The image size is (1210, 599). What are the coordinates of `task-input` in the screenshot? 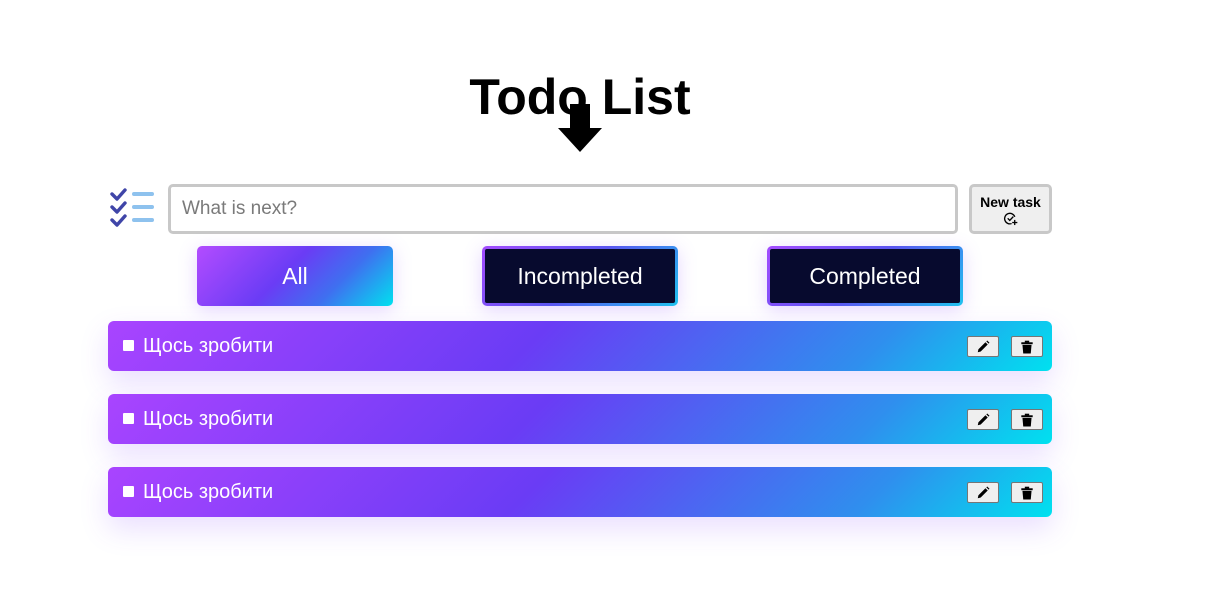 It's located at (563, 209).